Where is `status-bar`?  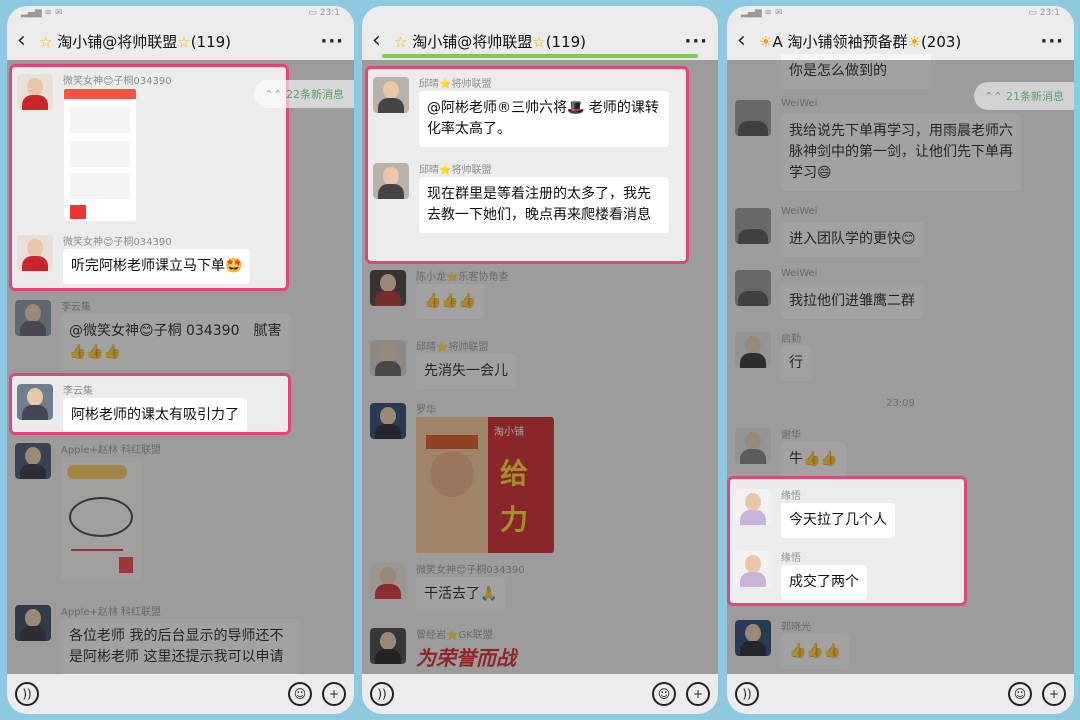
status-bar is located at coordinates (540, 14).